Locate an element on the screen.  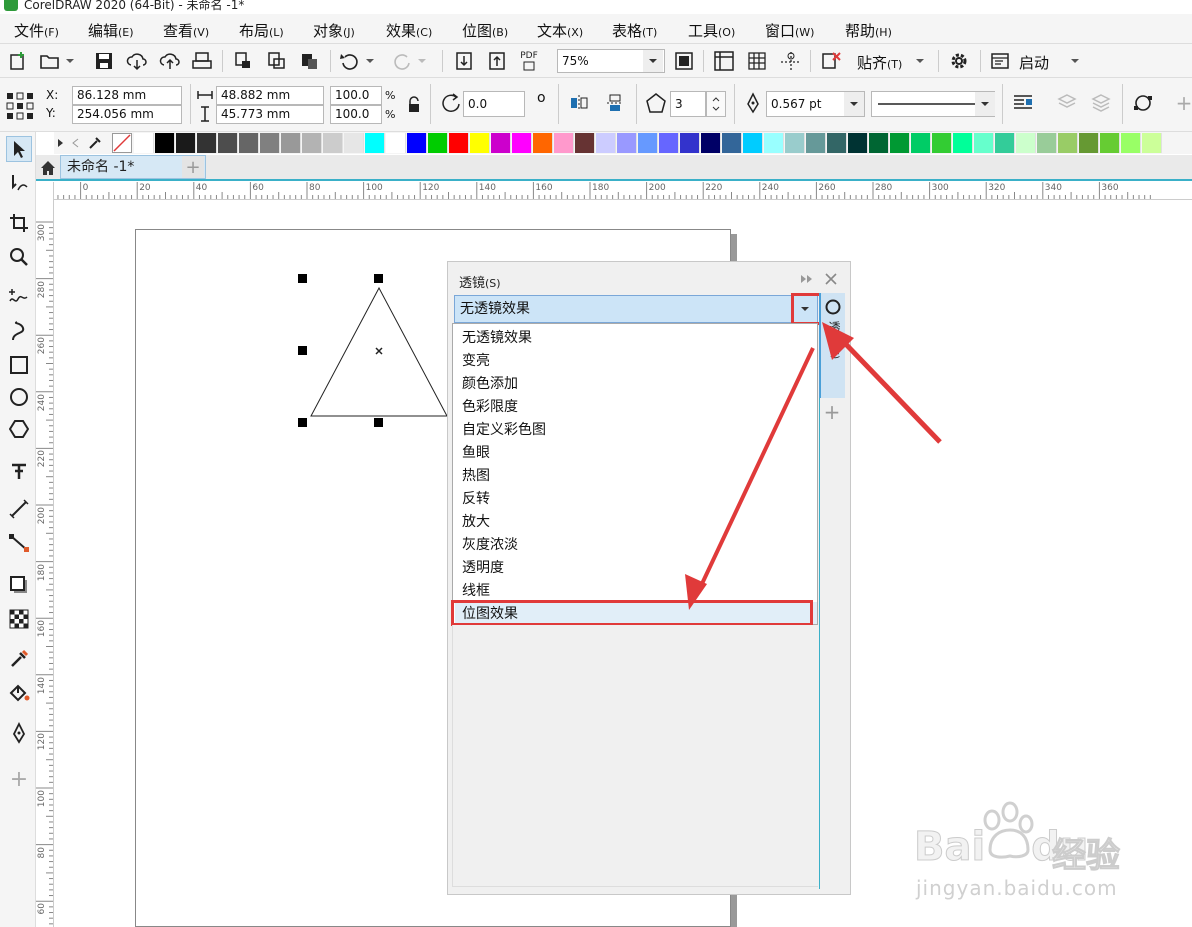
add-property-icon: + is located at coordinates (1182, 103).